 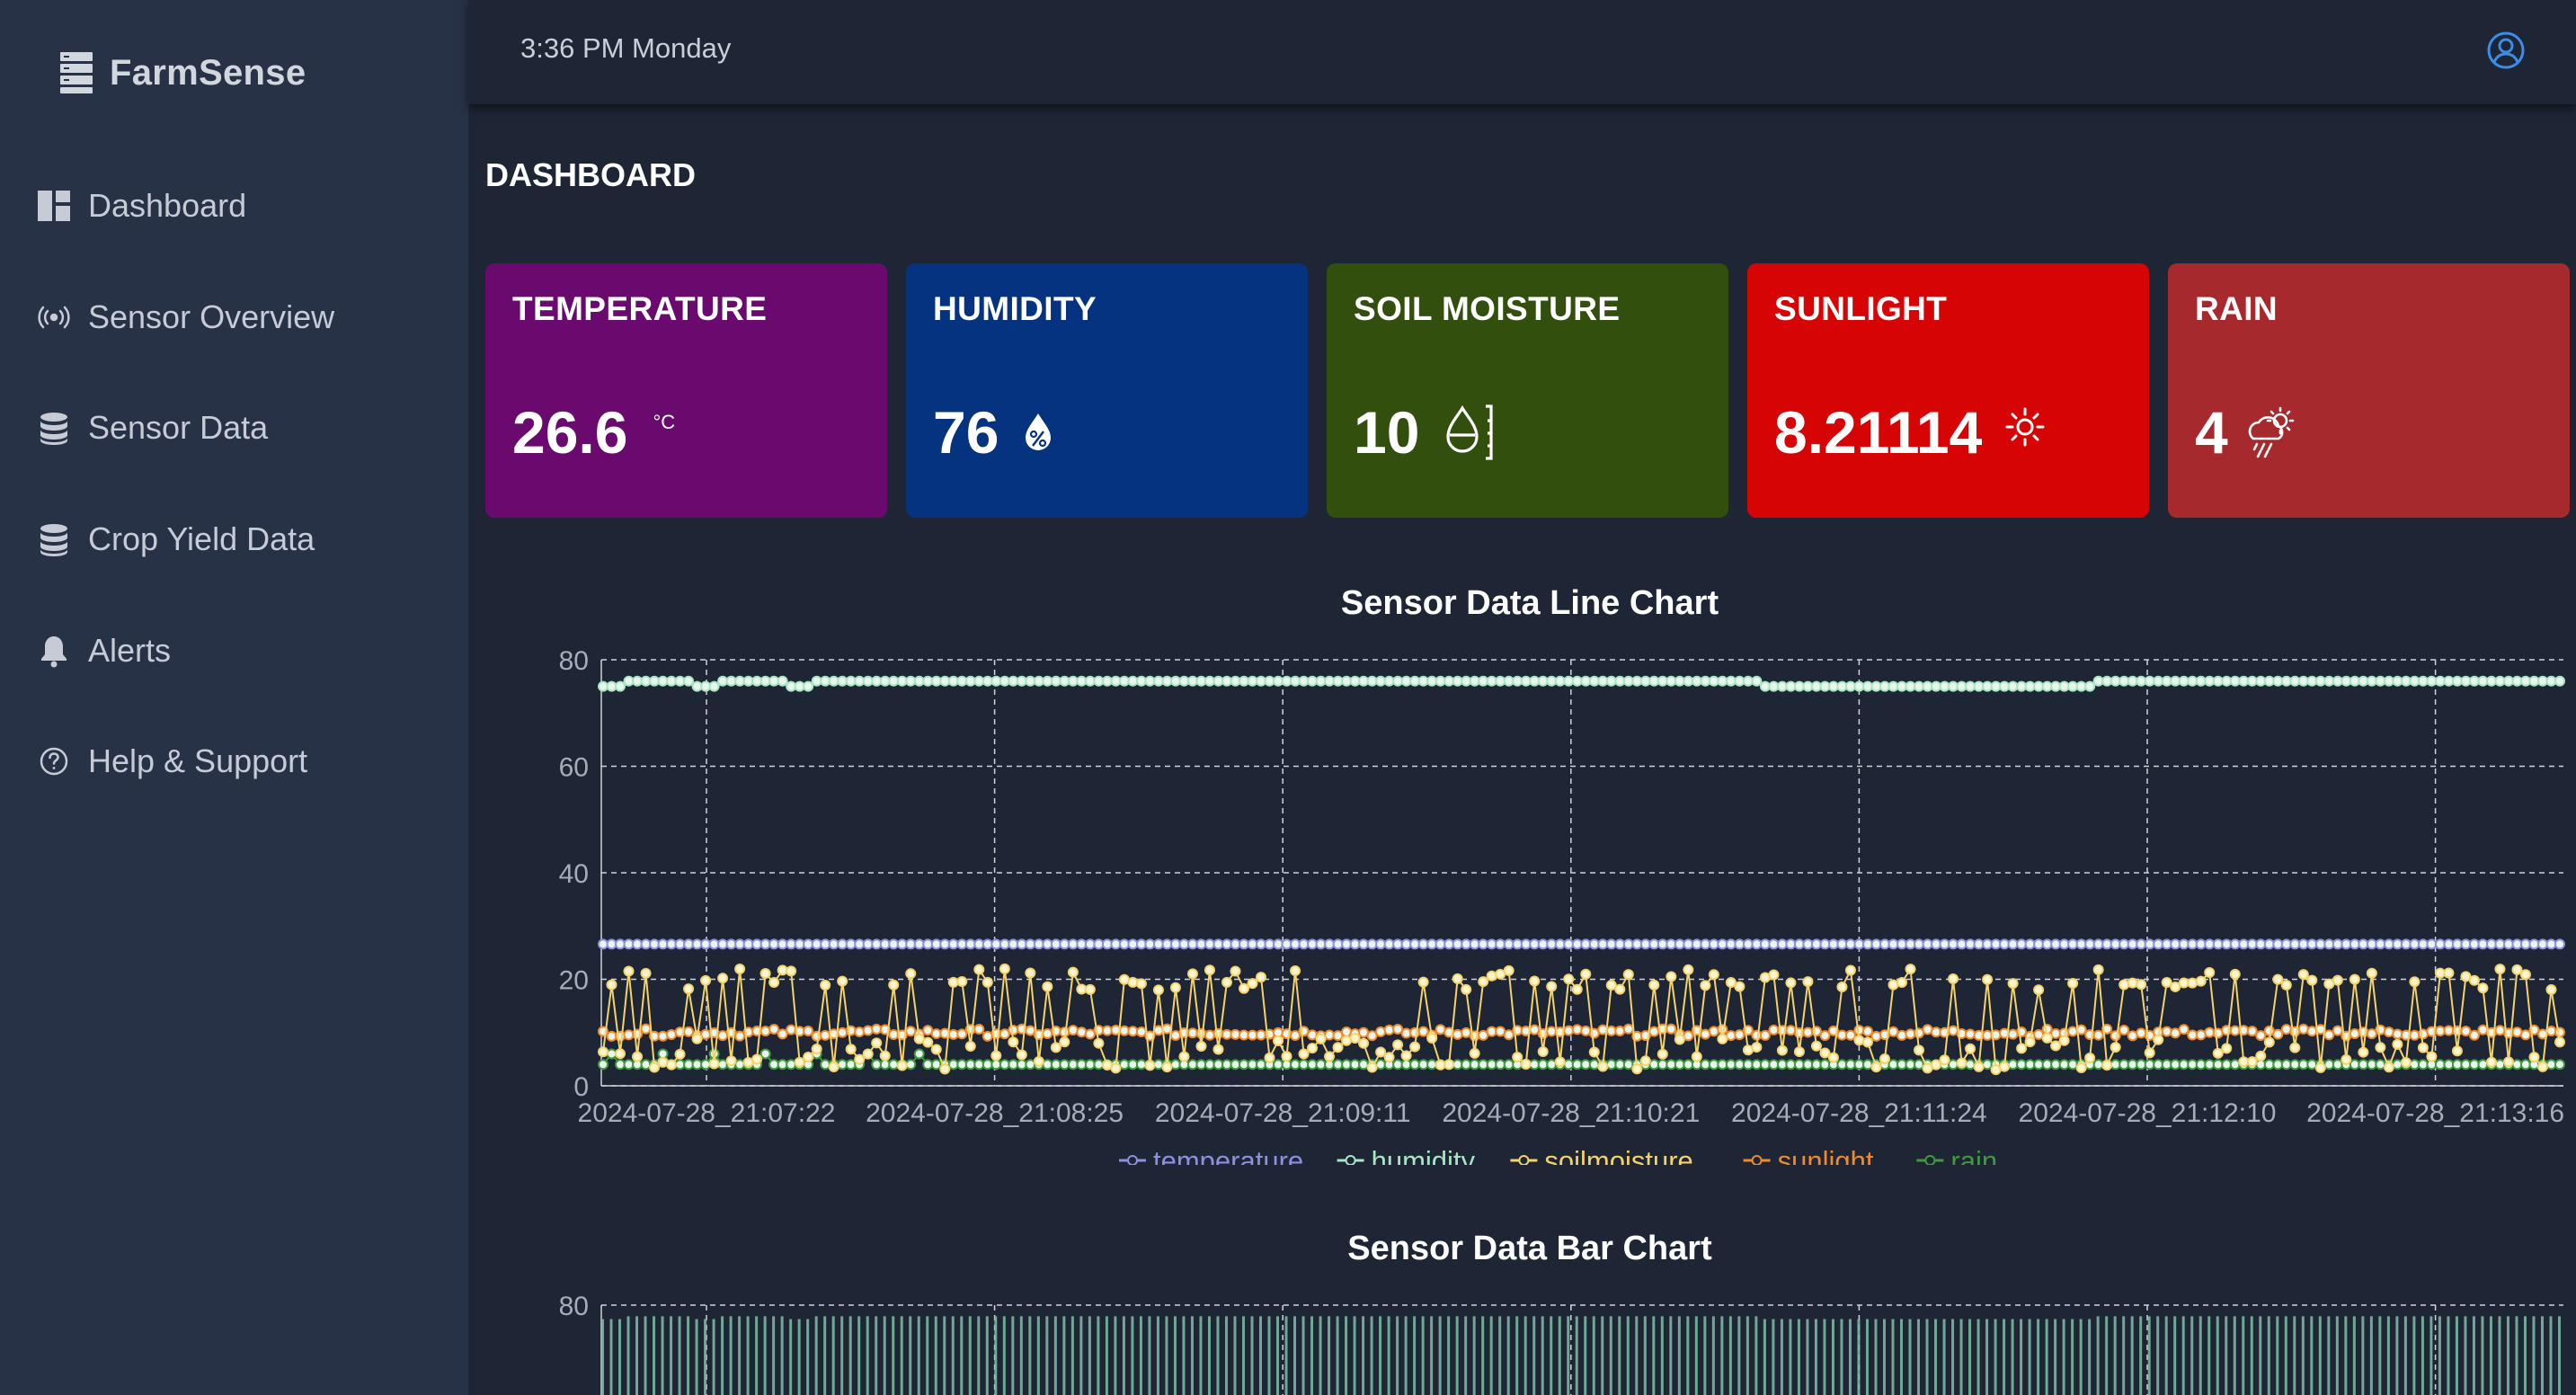 I want to click on user-circle-icon, so click(x=2506, y=50).